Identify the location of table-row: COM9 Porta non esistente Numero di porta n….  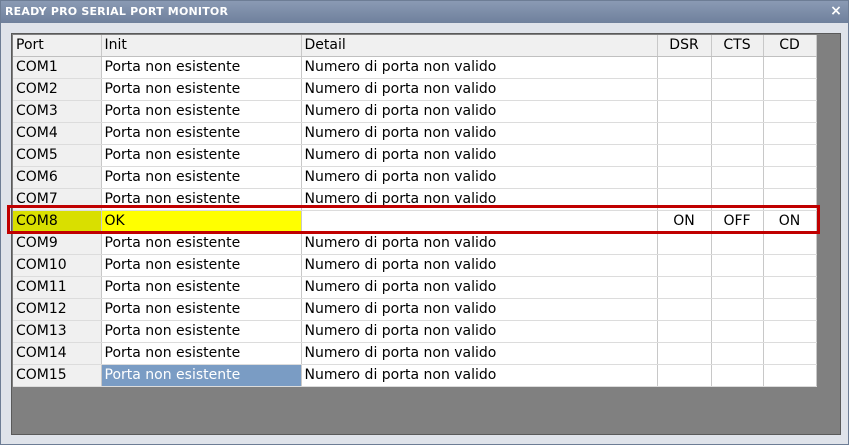
(415, 243).